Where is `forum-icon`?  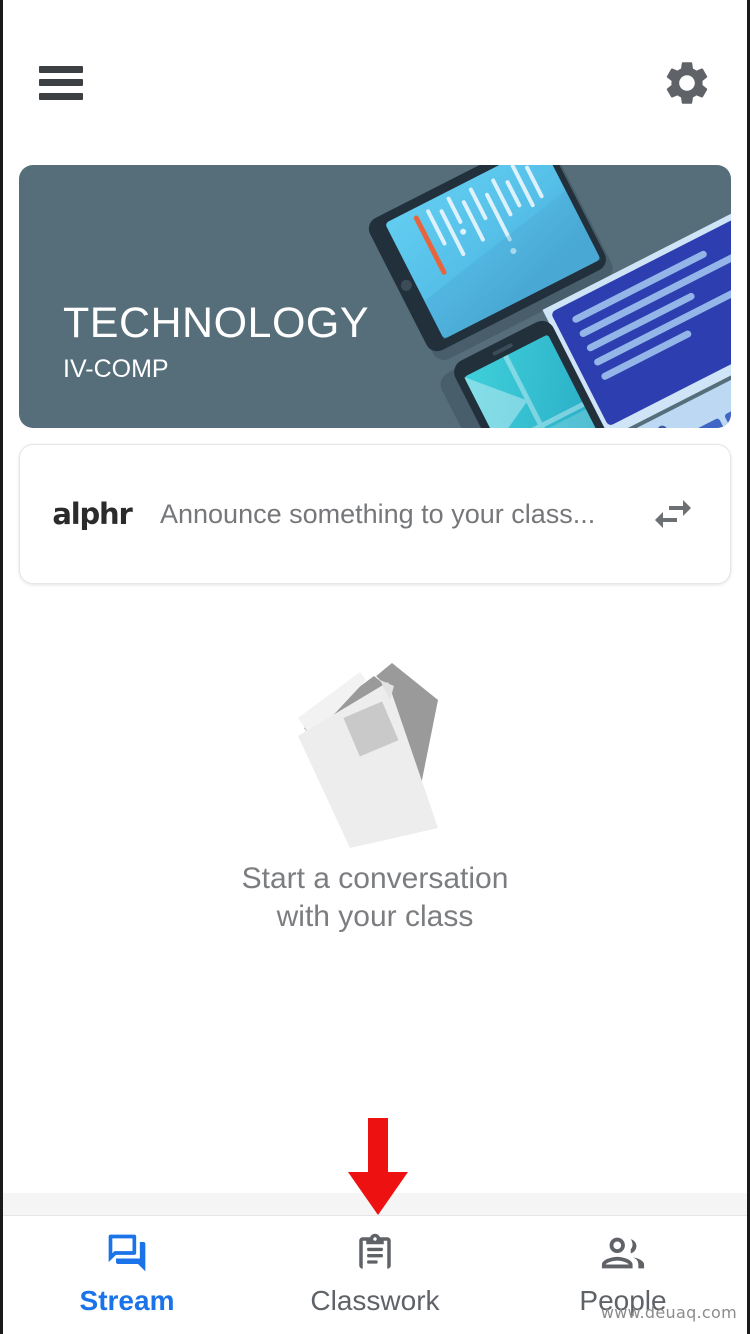
forum-icon is located at coordinates (127, 1253).